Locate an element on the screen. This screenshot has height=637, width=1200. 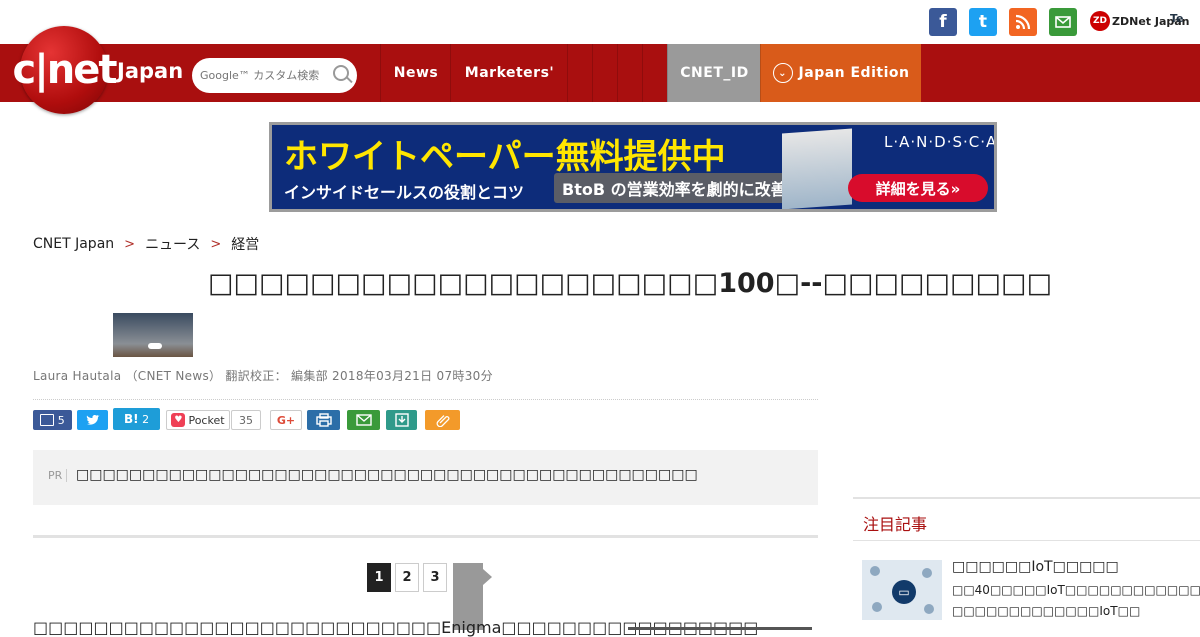
facebook-icon is located at coordinates (47, 420).